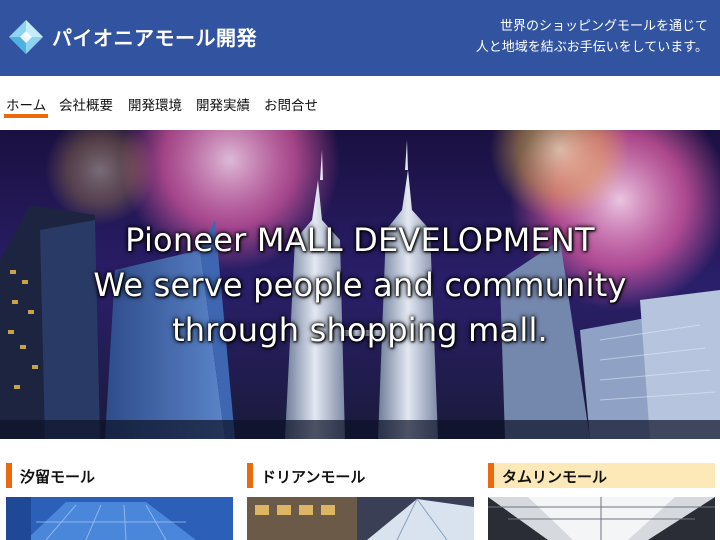 This screenshot has height=540, width=720. Describe the element at coordinates (592, 37) in the screenshot. I see `header-tagline: 世界のショッピングモールを通じて 人と地域を結ぶお手伝いをしています。` at that location.